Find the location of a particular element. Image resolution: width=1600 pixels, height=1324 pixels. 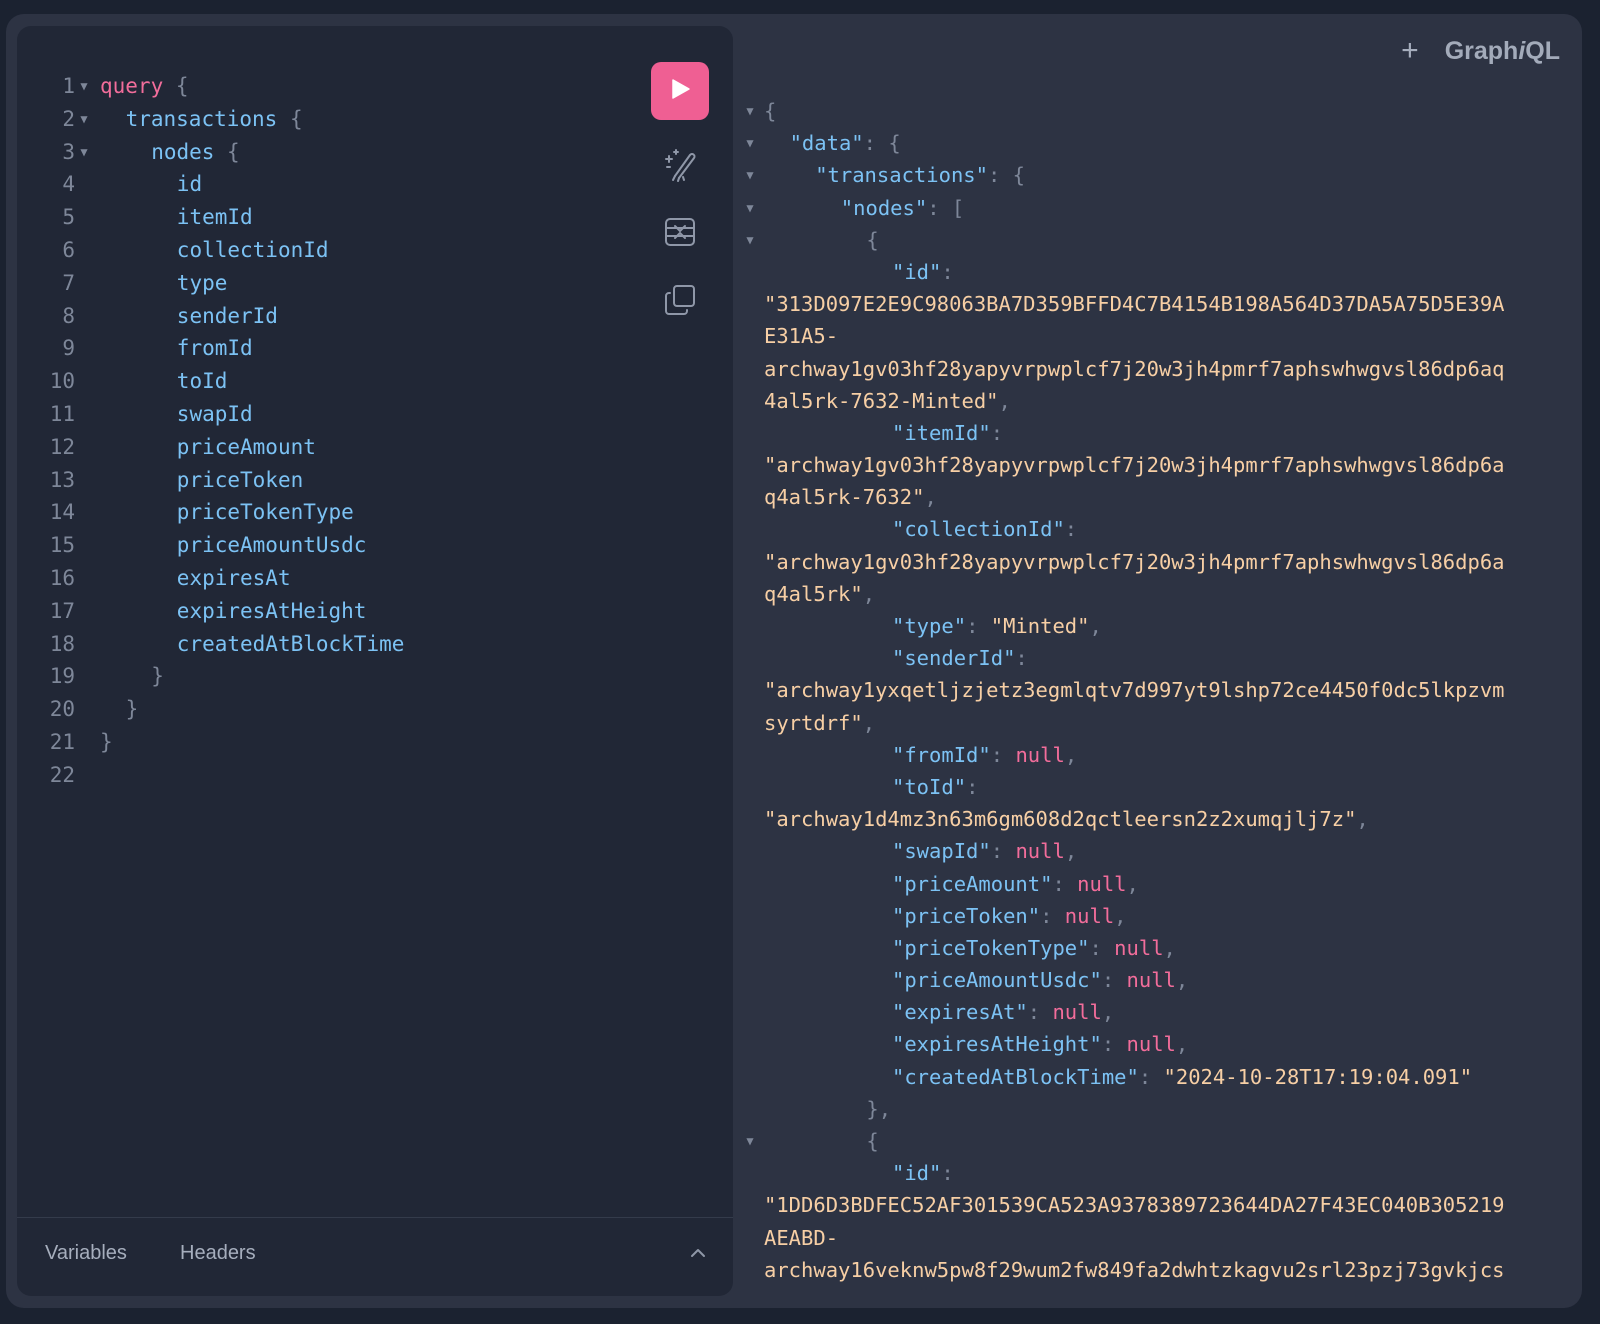

response-token: null is located at coordinates (1040, 851).